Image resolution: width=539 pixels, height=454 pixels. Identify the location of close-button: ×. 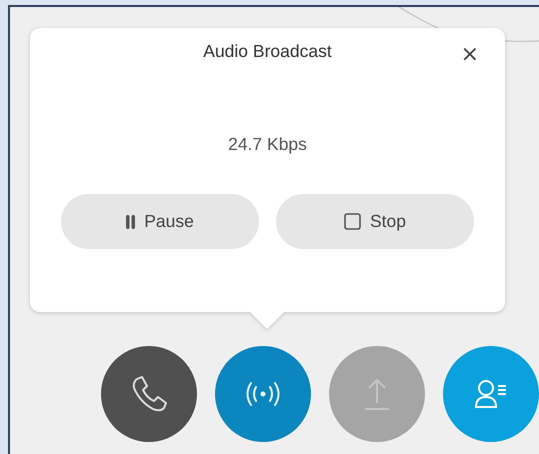
(469, 54).